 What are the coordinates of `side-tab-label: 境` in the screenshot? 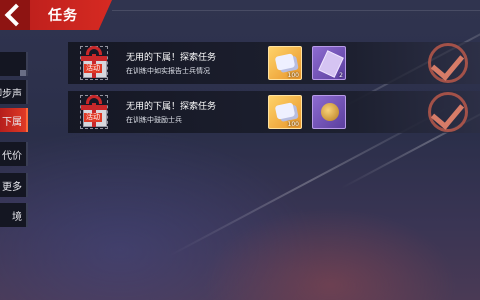 It's located at (17, 217).